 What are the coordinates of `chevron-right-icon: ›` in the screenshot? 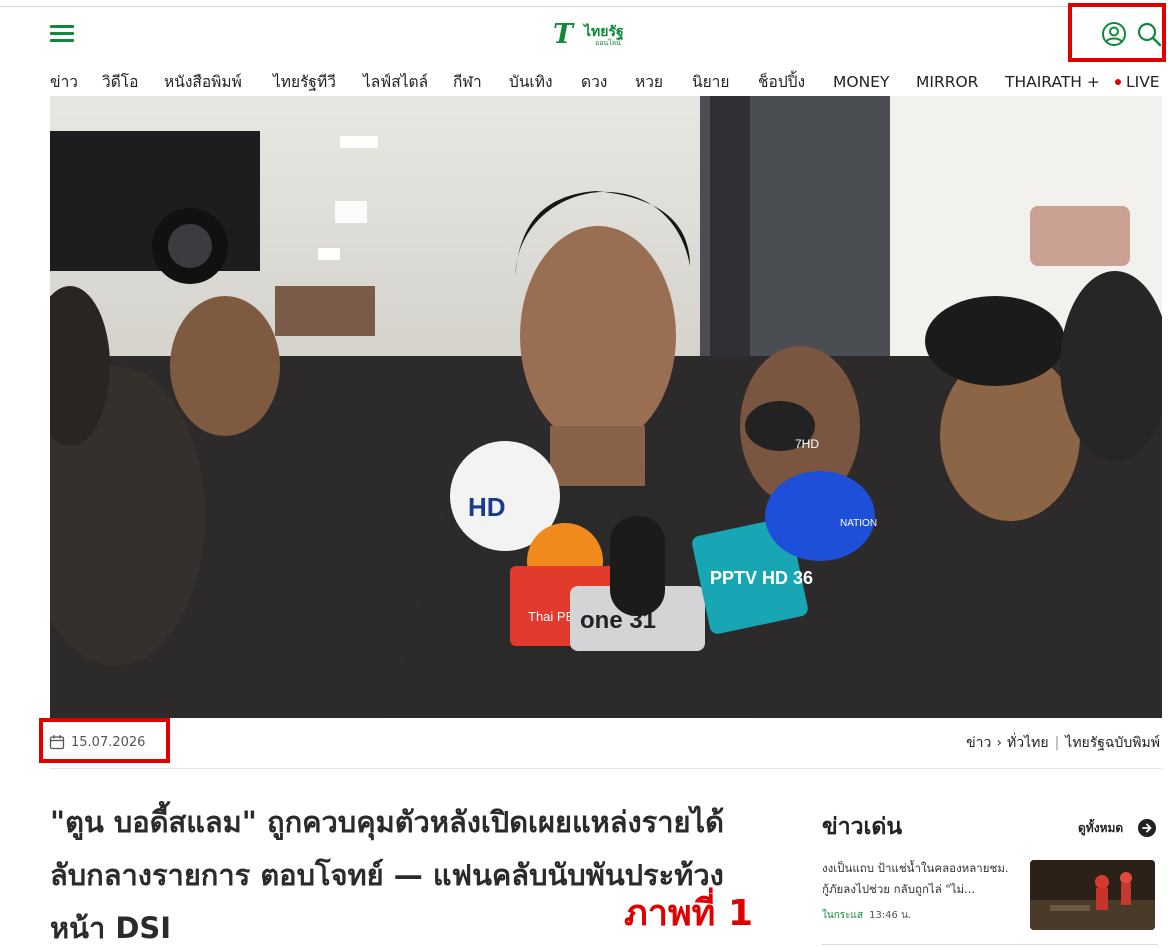 It's located at (999, 743).